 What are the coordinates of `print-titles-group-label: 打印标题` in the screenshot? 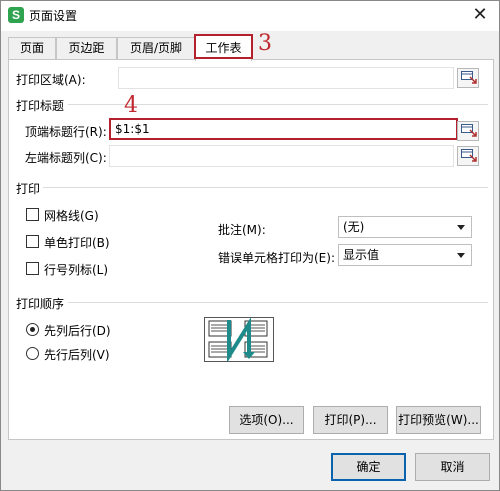 It's located at (40, 106).